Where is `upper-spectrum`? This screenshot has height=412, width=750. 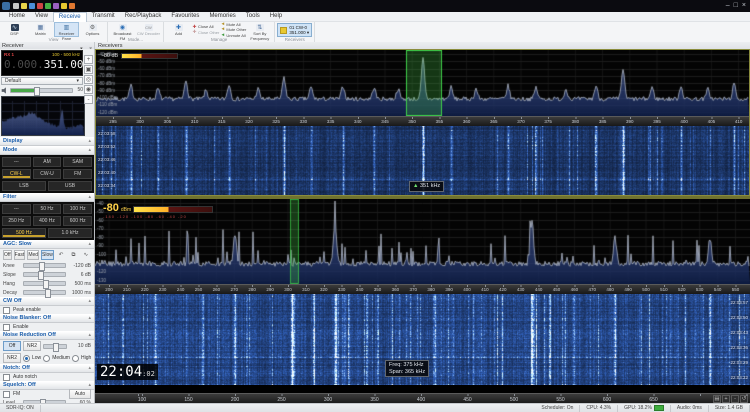
upper-spectrum is located at coordinates (422, 83).